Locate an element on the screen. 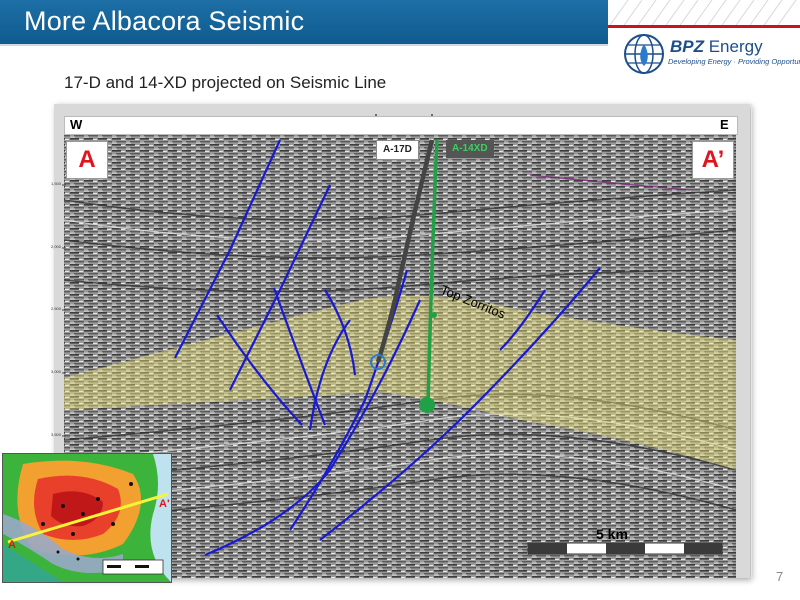 The width and height of the screenshot is (800, 600). well-label-a14xd: A-14XD is located at coordinates (470, 149).